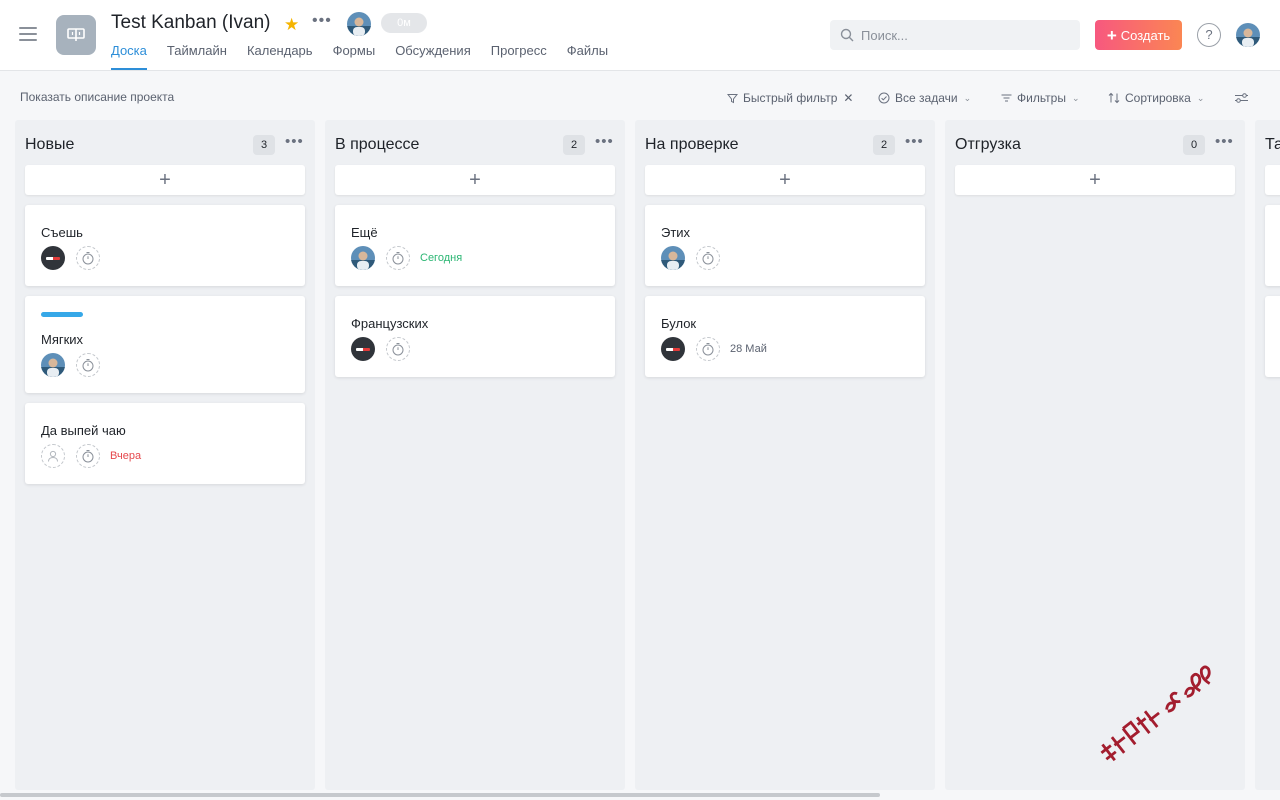 This screenshot has width=1280, height=800. What do you see at coordinates (165, 443) in the screenshot?
I see `task-card: Да выпей чаю Вчера` at bounding box center [165, 443].